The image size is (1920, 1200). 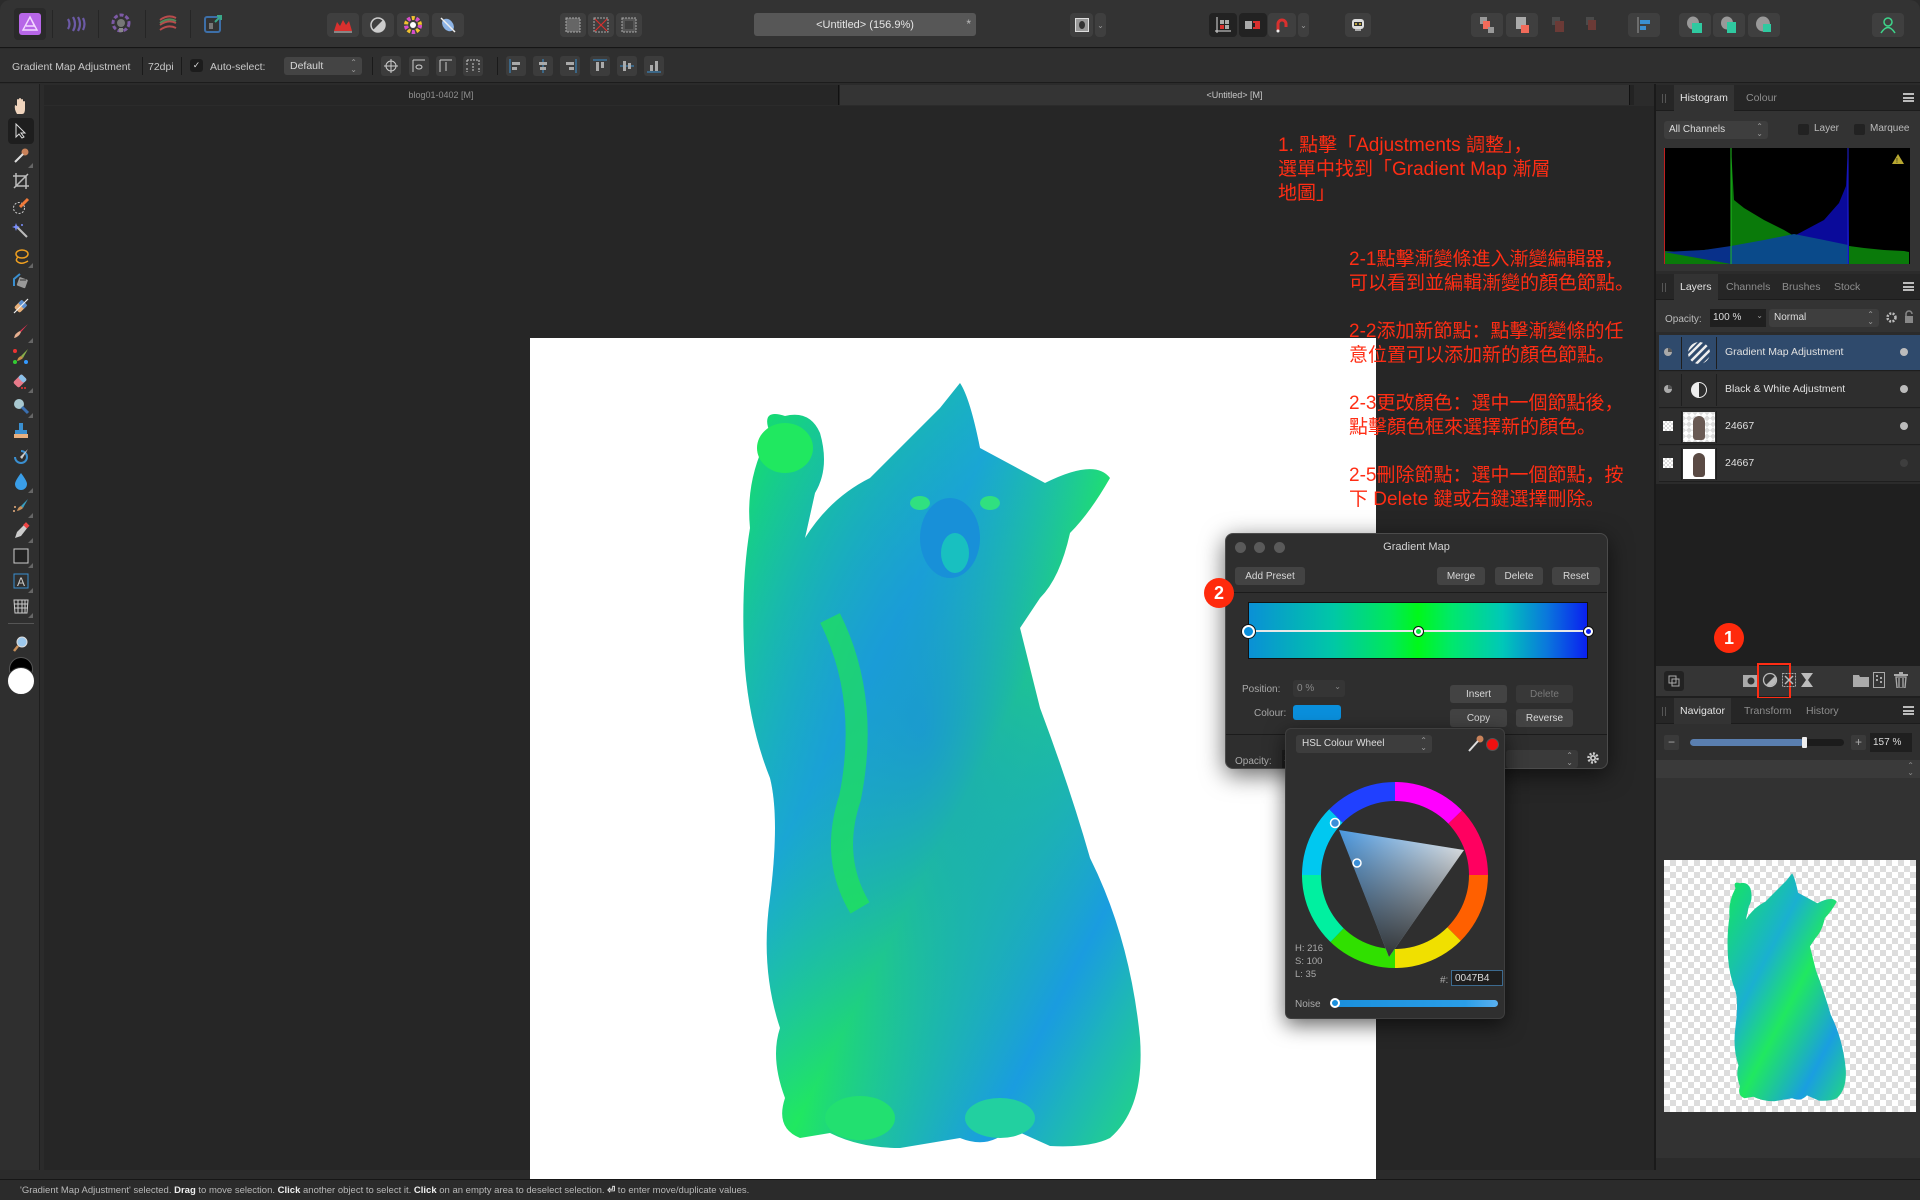 What do you see at coordinates (1282, 25) in the screenshot?
I see `snapping-button` at bounding box center [1282, 25].